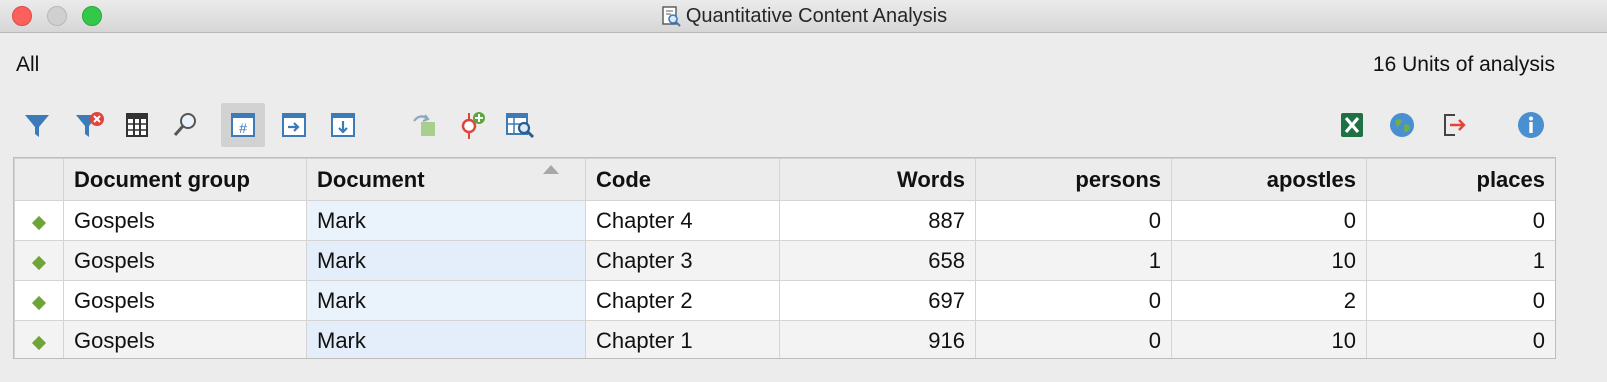 The image size is (1607, 382). Describe the element at coordinates (877, 220) in the screenshot. I see `cell-words: 887` at that location.